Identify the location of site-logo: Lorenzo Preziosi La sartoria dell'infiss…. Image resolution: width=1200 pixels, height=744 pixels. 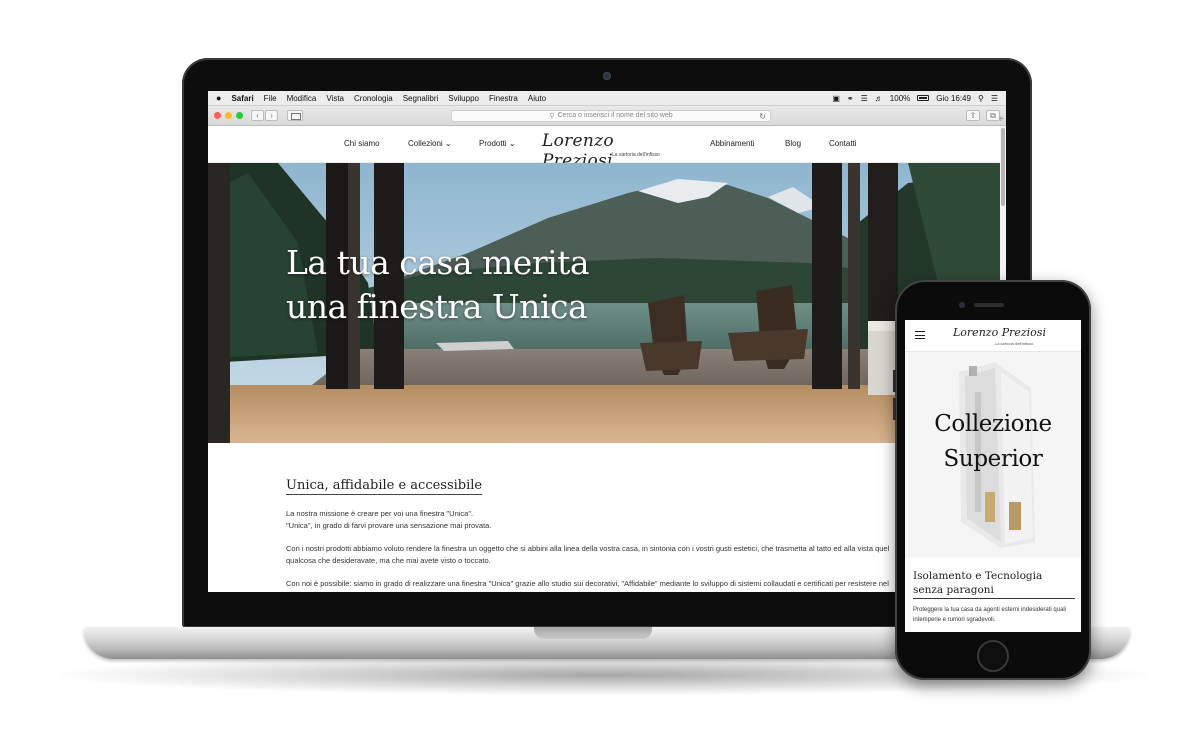
(607, 150).